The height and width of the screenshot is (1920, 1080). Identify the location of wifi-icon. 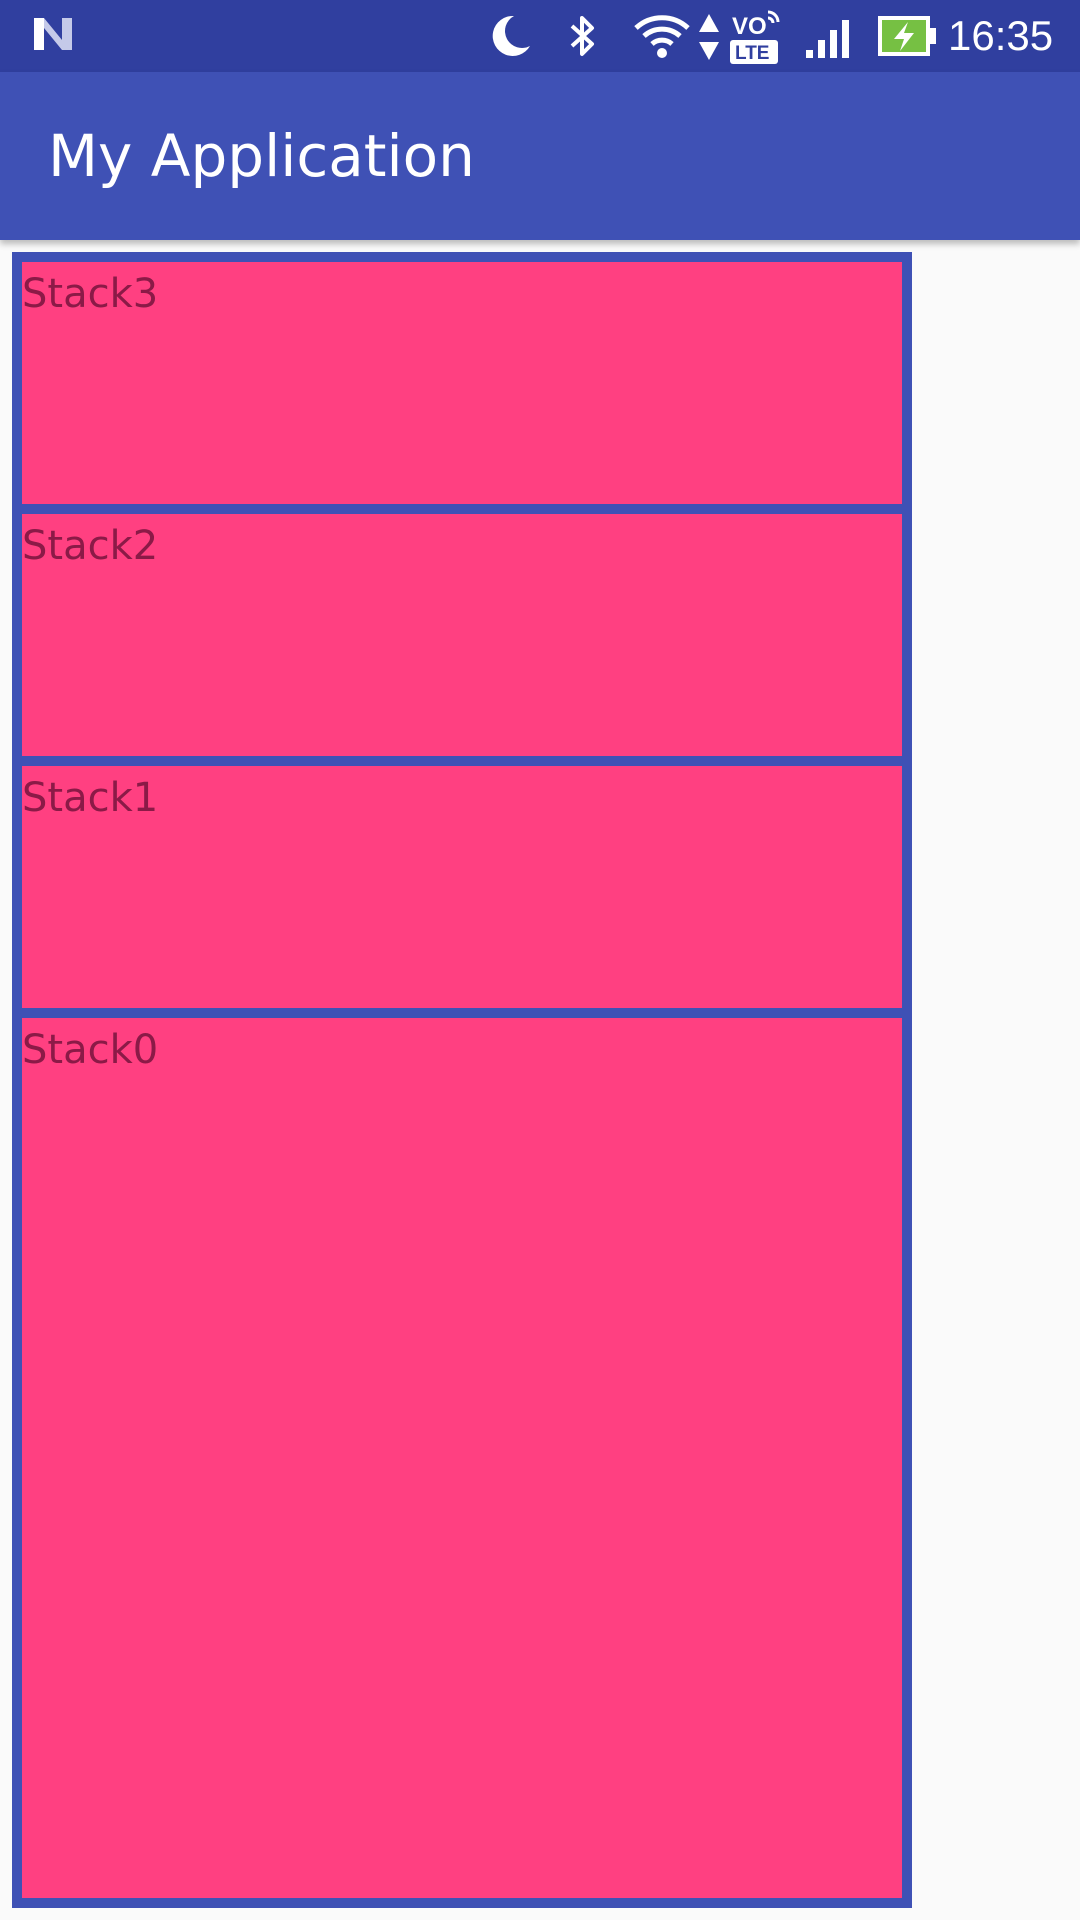
(662, 38).